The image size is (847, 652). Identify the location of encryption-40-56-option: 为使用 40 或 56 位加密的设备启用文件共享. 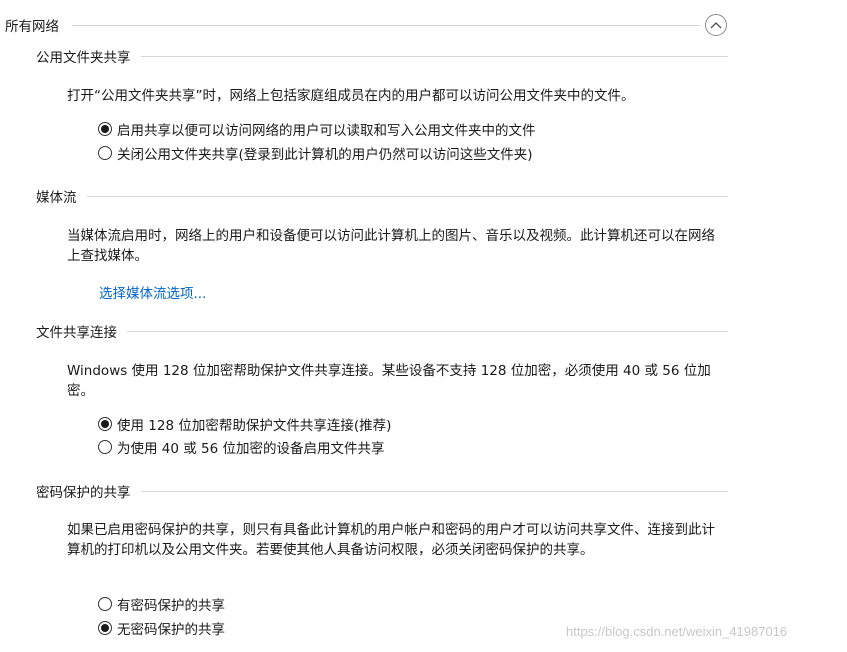
(241, 447).